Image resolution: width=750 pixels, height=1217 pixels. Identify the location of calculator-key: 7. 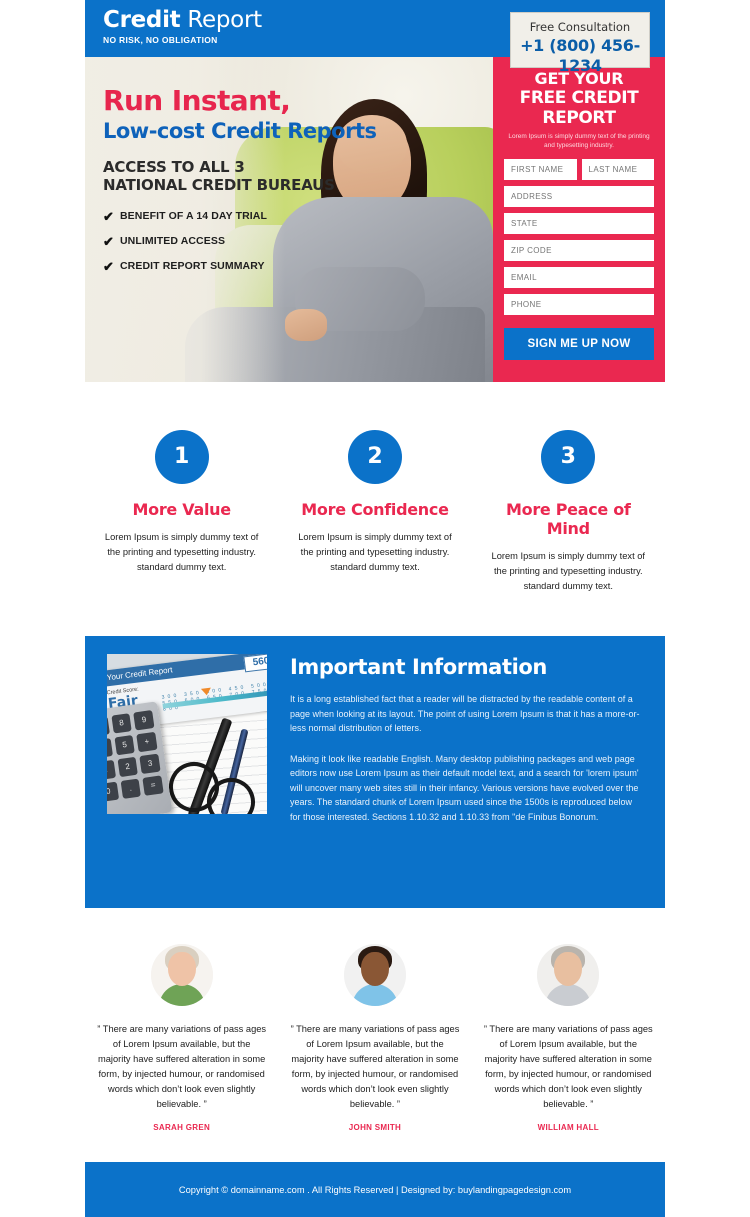
(108, 726).